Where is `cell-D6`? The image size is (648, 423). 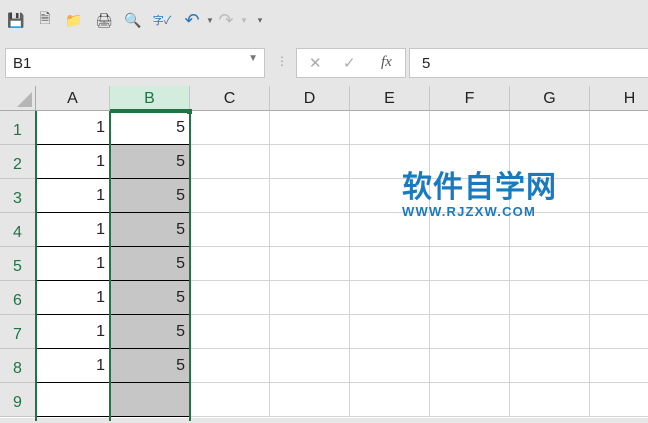
cell-D6 is located at coordinates (310, 298).